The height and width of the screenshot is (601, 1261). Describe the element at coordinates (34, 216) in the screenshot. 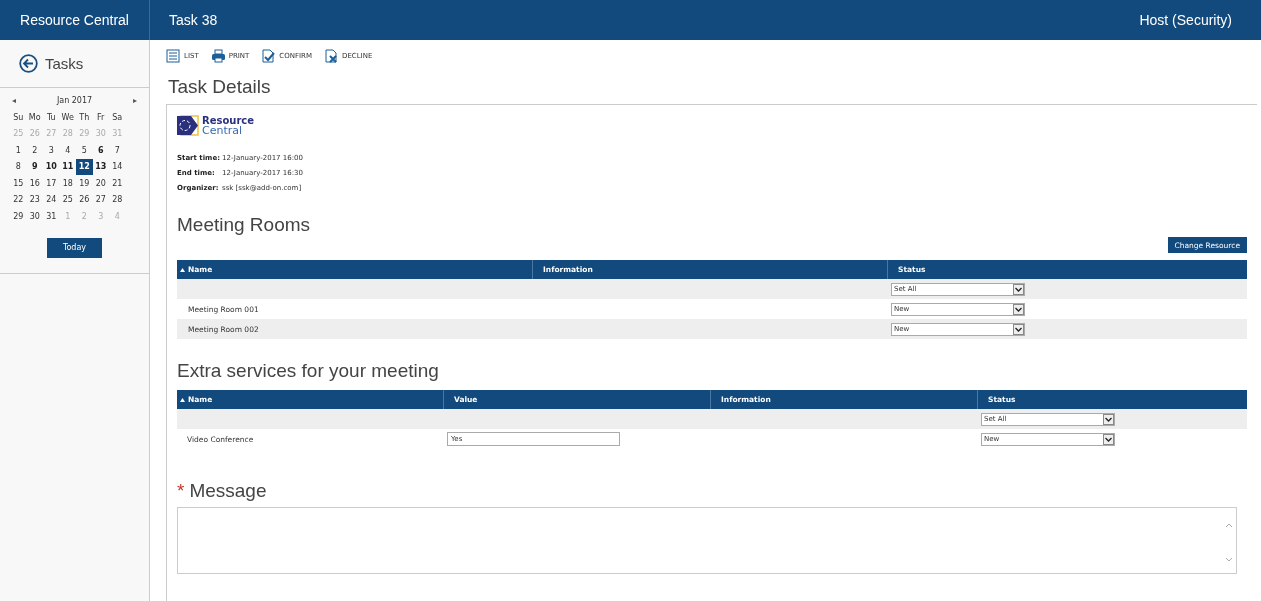

I see `calendar-day: 30` at that location.